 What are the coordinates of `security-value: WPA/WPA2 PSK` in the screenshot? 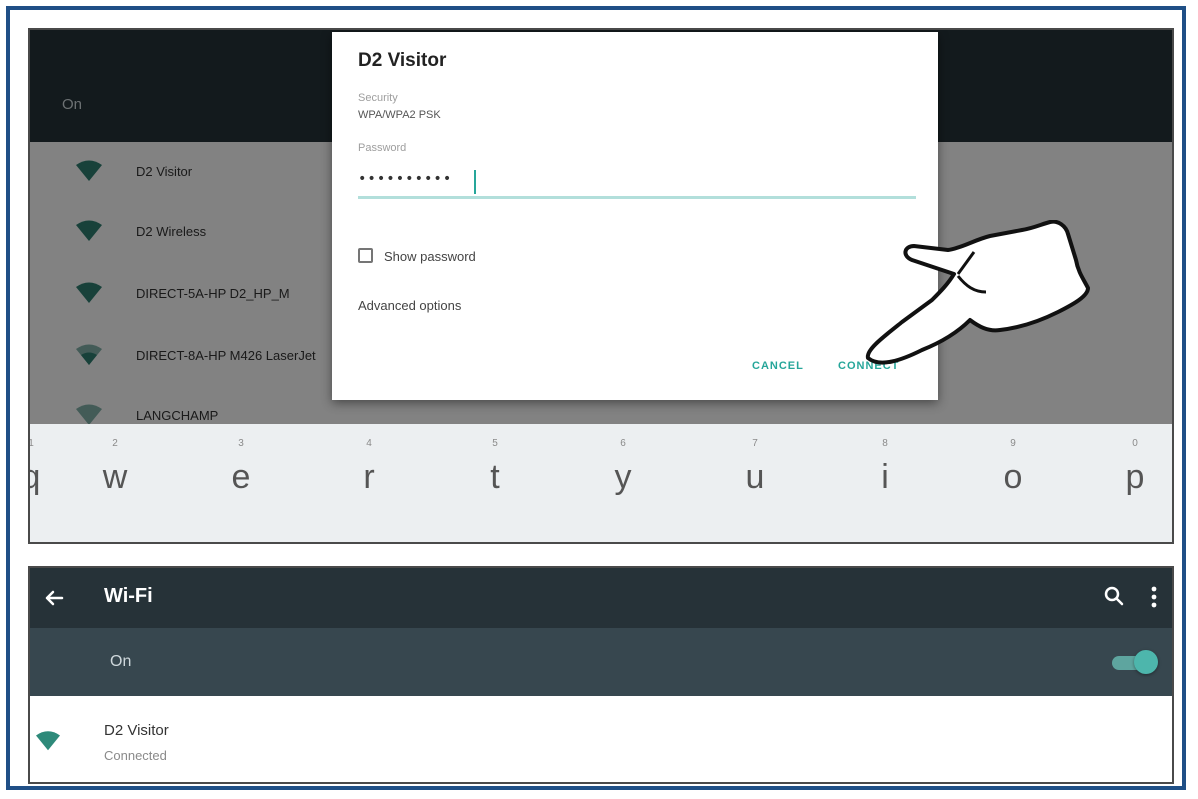 It's located at (399, 115).